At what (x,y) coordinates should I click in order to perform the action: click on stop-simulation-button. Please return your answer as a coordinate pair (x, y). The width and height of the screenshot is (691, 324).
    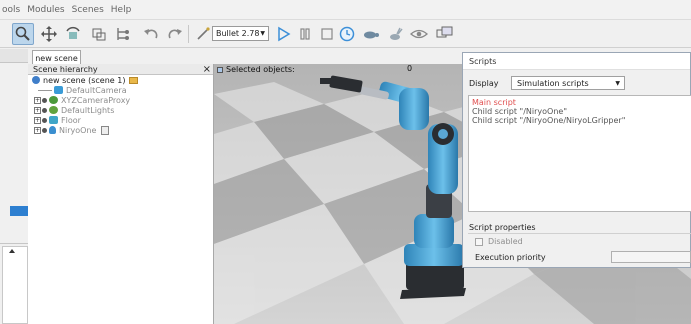
    Looking at the image, I should click on (327, 34).